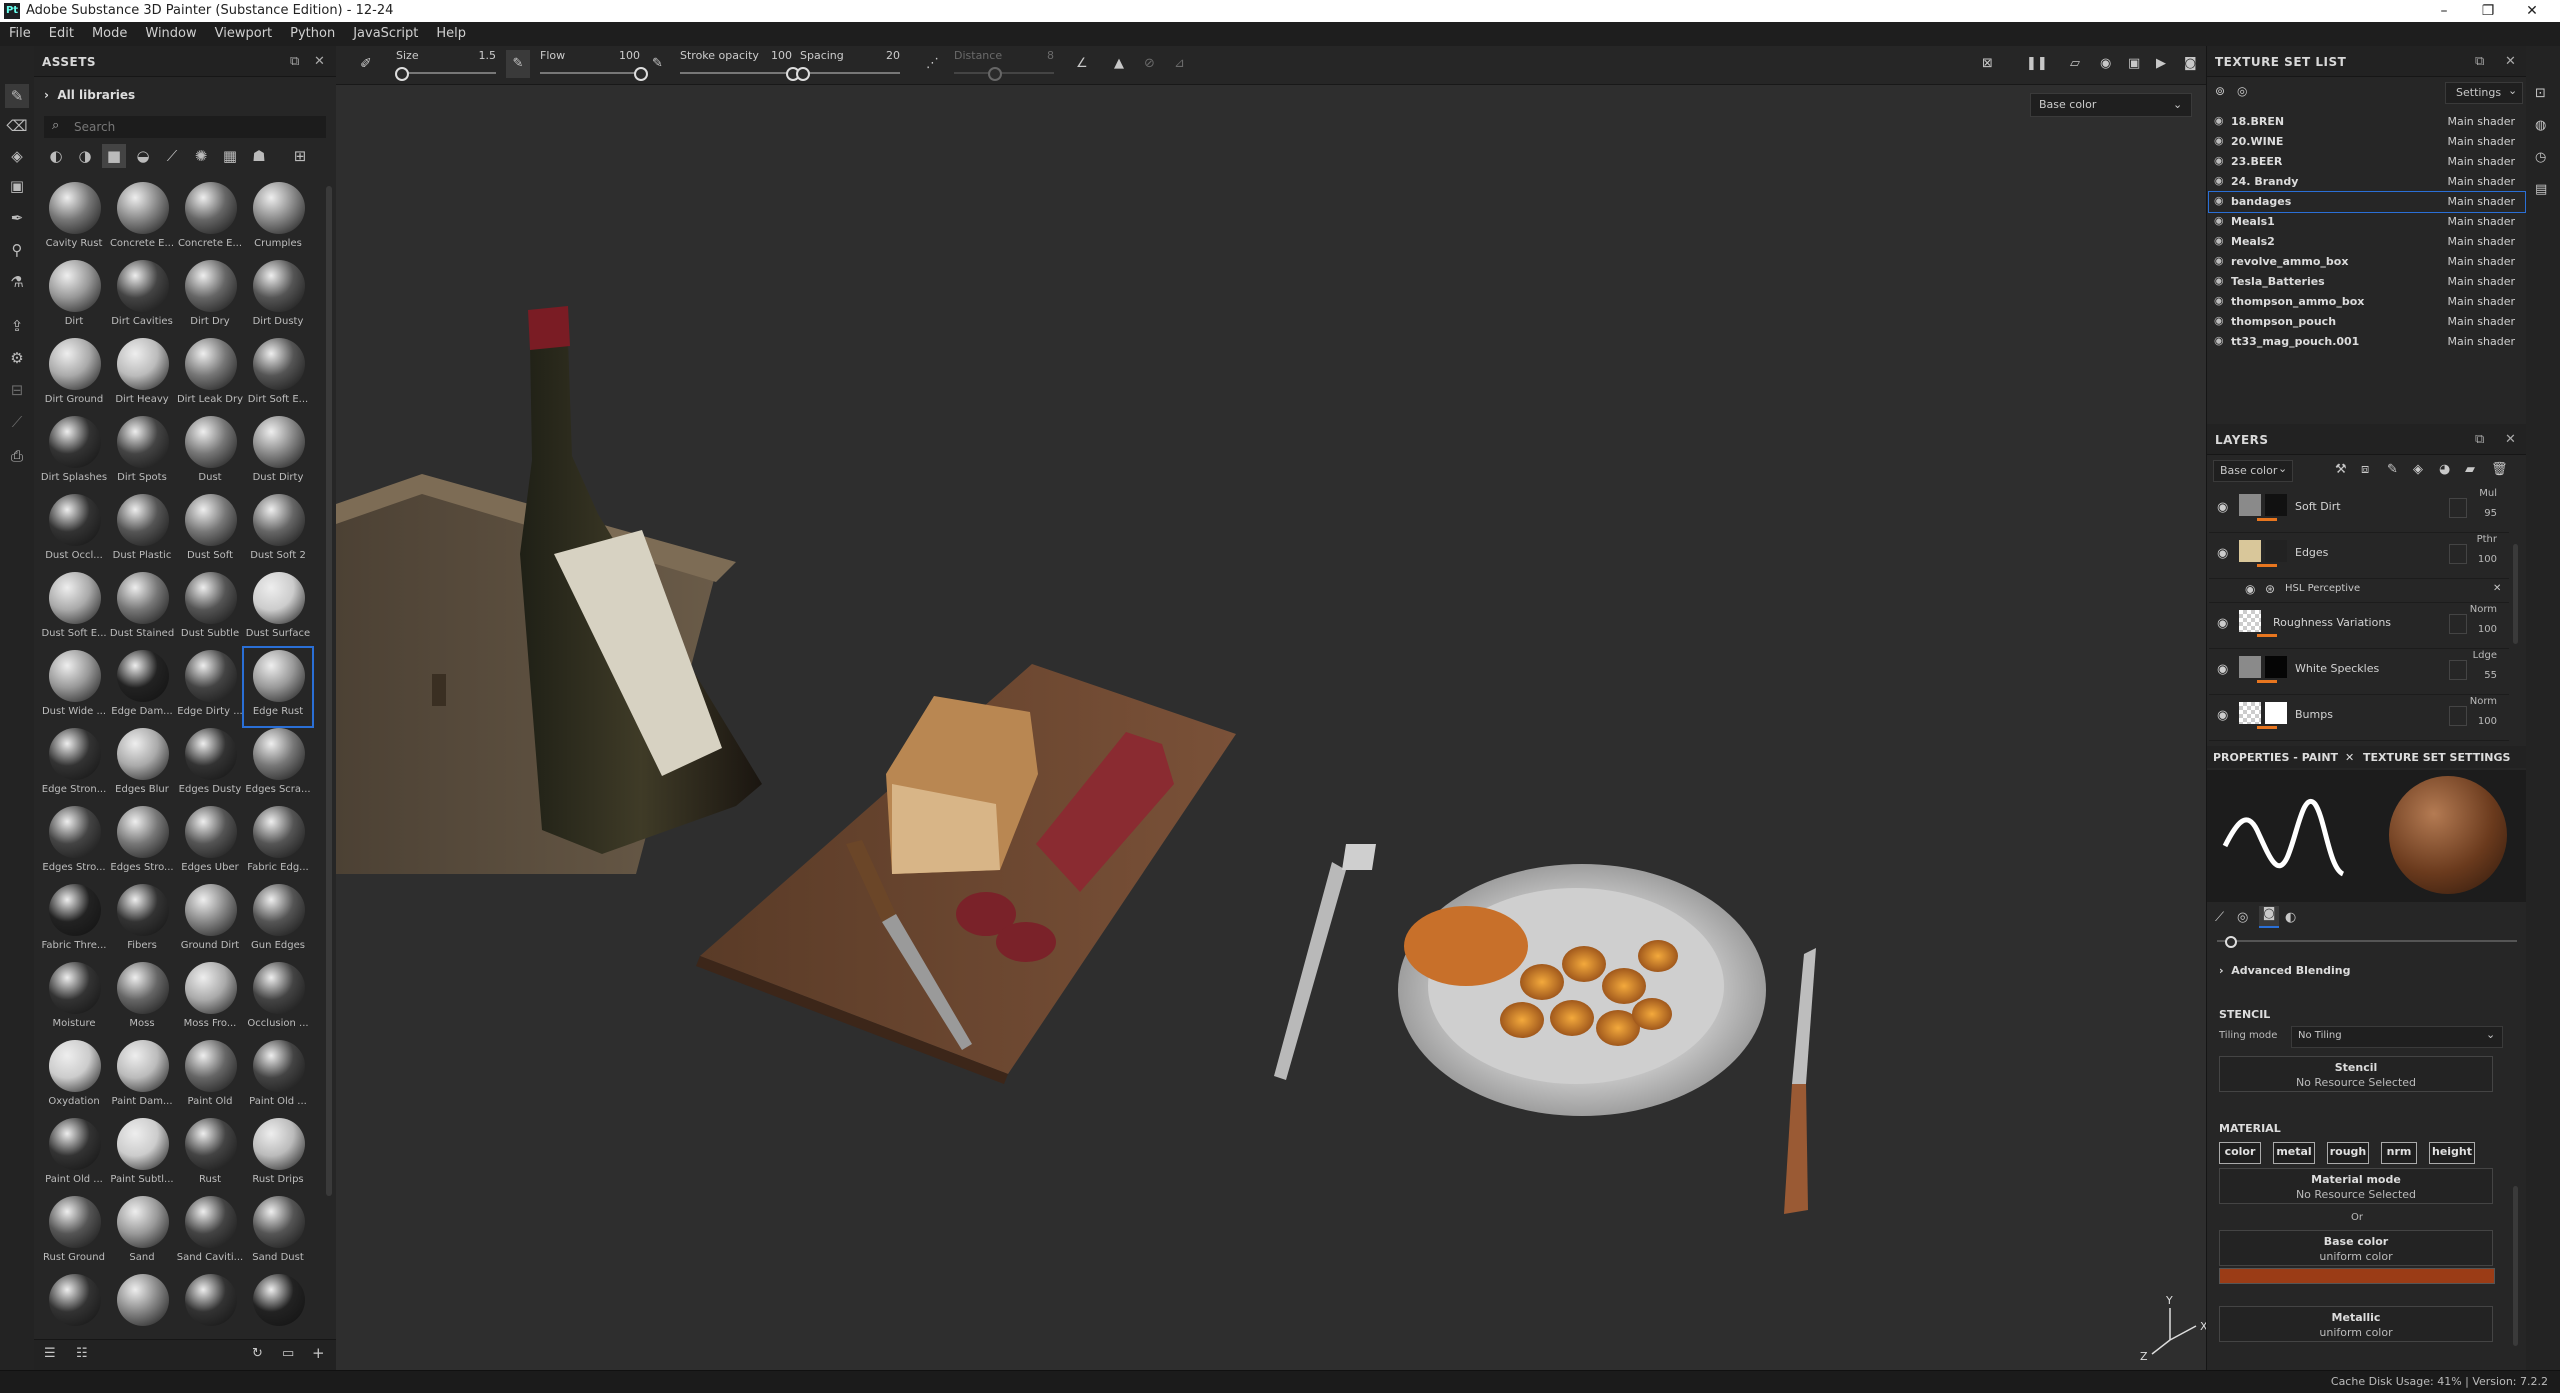 The width and height of the screenshot is (2560, 1393). I want to click on food-plate, so click(1582, 990).